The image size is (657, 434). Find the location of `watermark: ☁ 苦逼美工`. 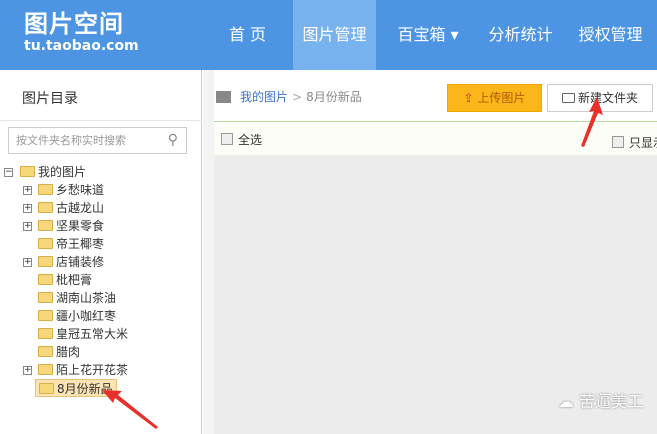

watermark: ☁ 苦逼美工 is located at coordinates (600, 400).